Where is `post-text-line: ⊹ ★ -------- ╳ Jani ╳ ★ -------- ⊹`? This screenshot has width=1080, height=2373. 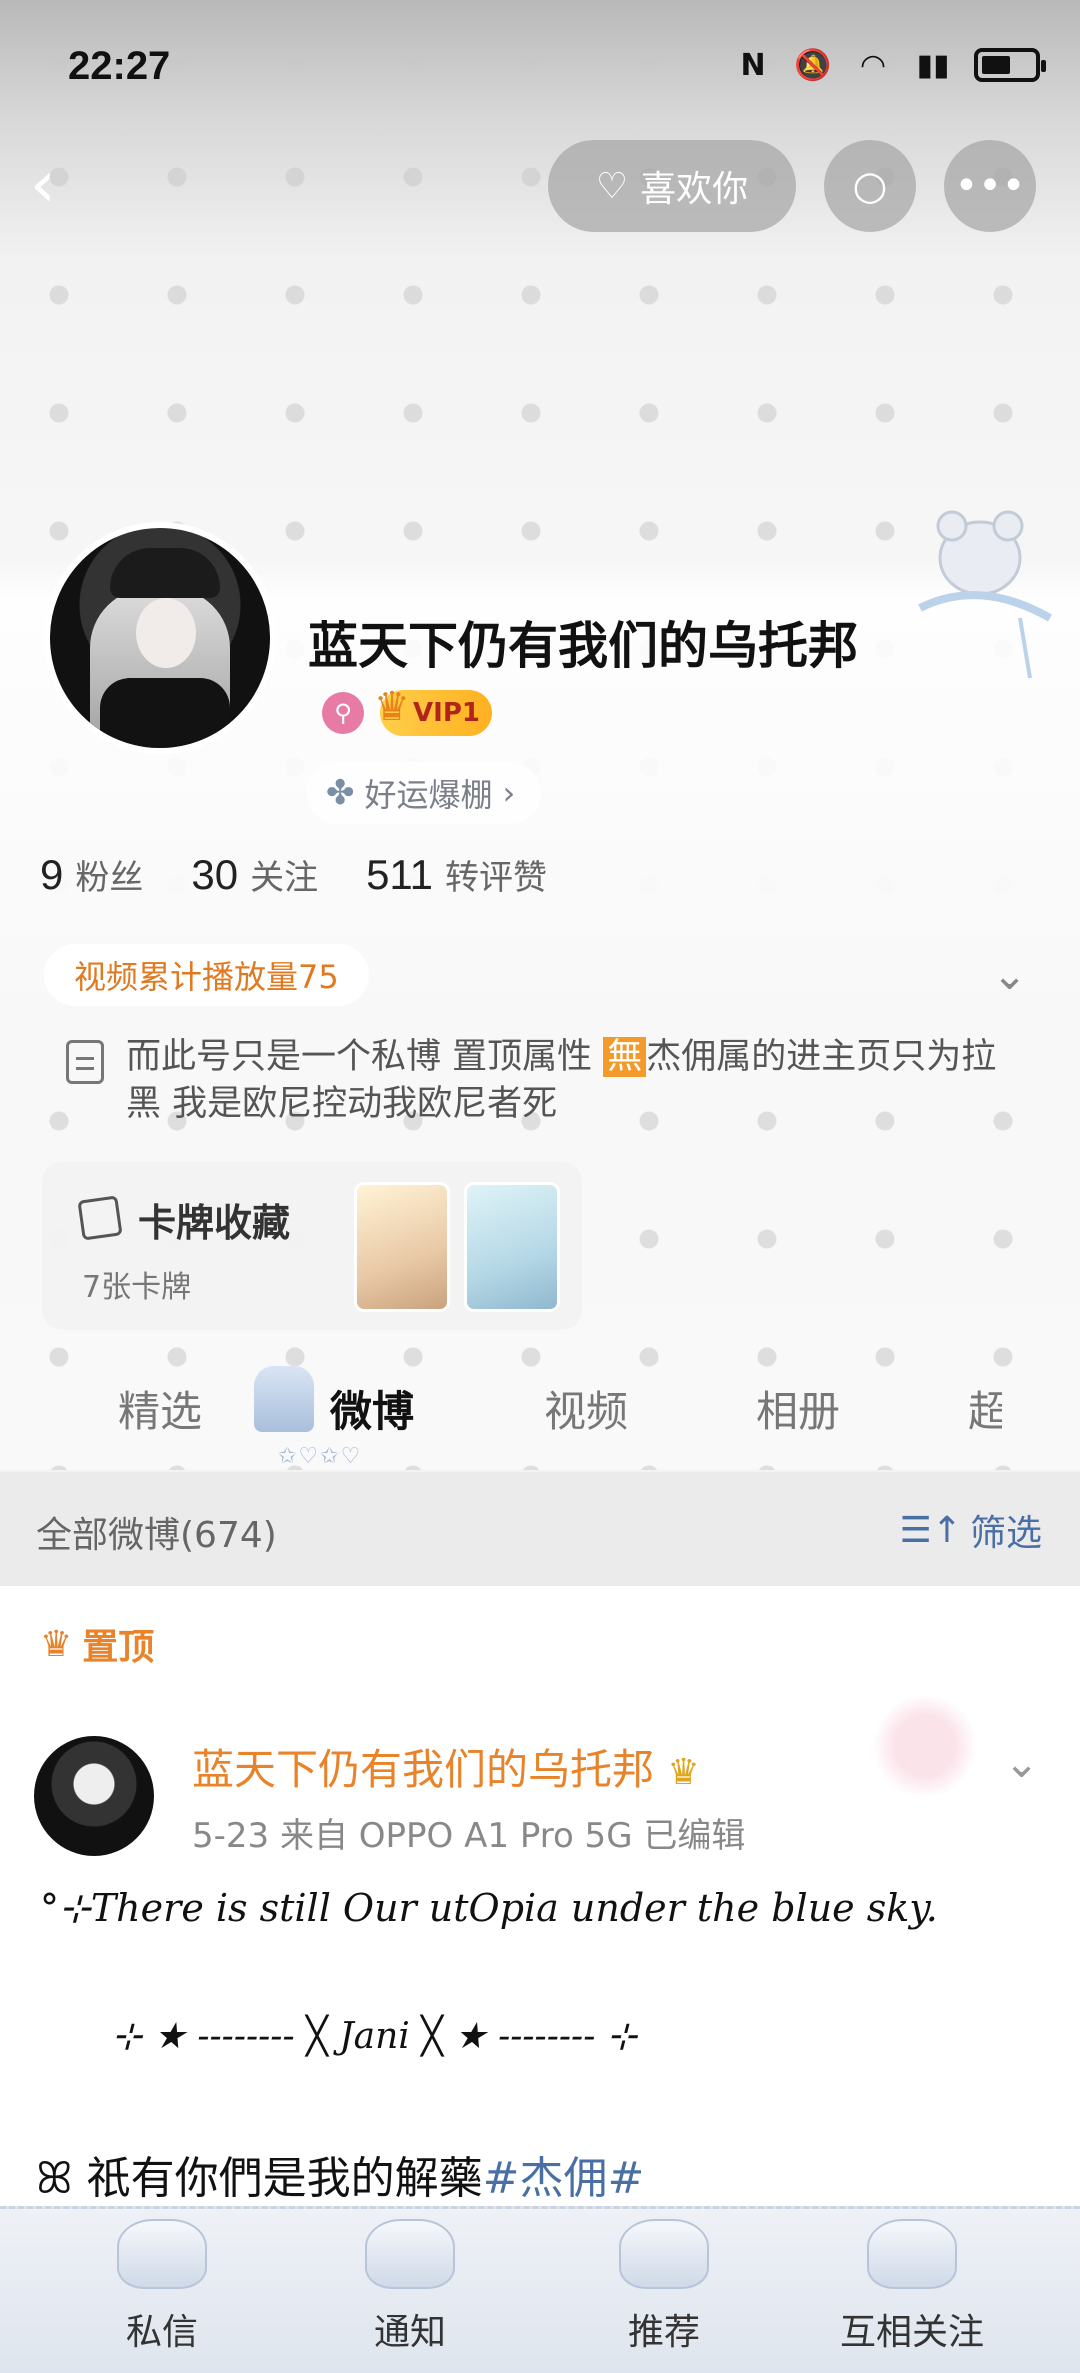
post-text-line: ⊹ ★ -------- ╳ Jani ╳ ★ -------- ⊹ is located at coordinates (374, 2036).